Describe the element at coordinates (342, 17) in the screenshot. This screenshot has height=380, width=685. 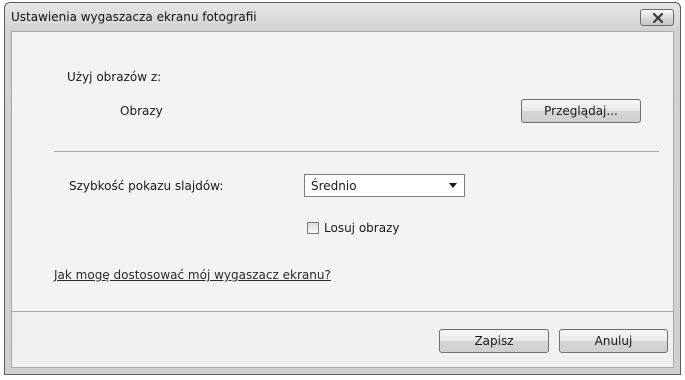
I see `title-bar: Ustawienia wygaszacza ekranu fotografii` at that location.